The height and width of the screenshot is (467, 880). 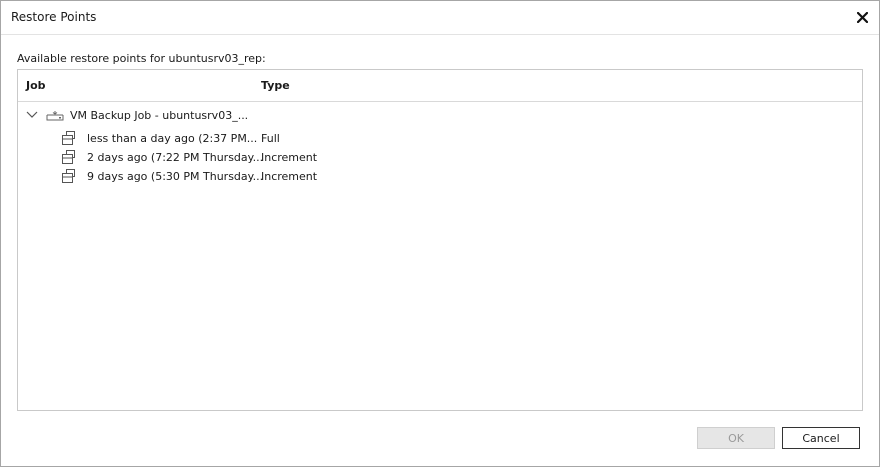 I want to click on cancel-button: Cancel, so click(x=821, y=438).